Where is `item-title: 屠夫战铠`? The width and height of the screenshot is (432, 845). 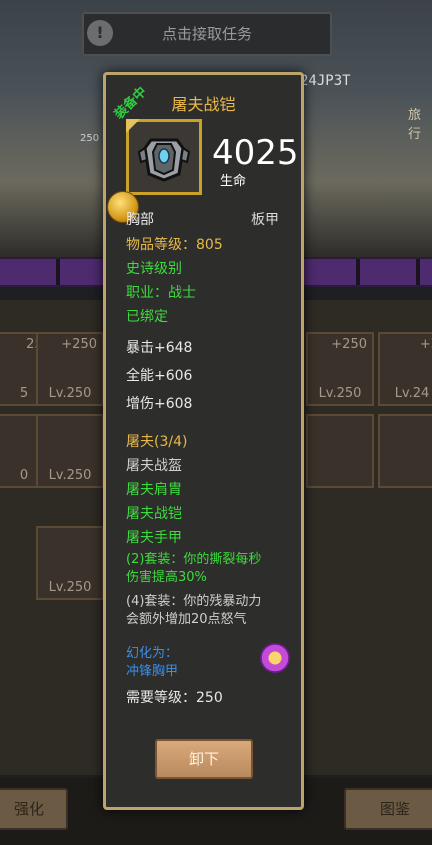
item-title: 屠夫战铠 is located at coordinates (203, 104).